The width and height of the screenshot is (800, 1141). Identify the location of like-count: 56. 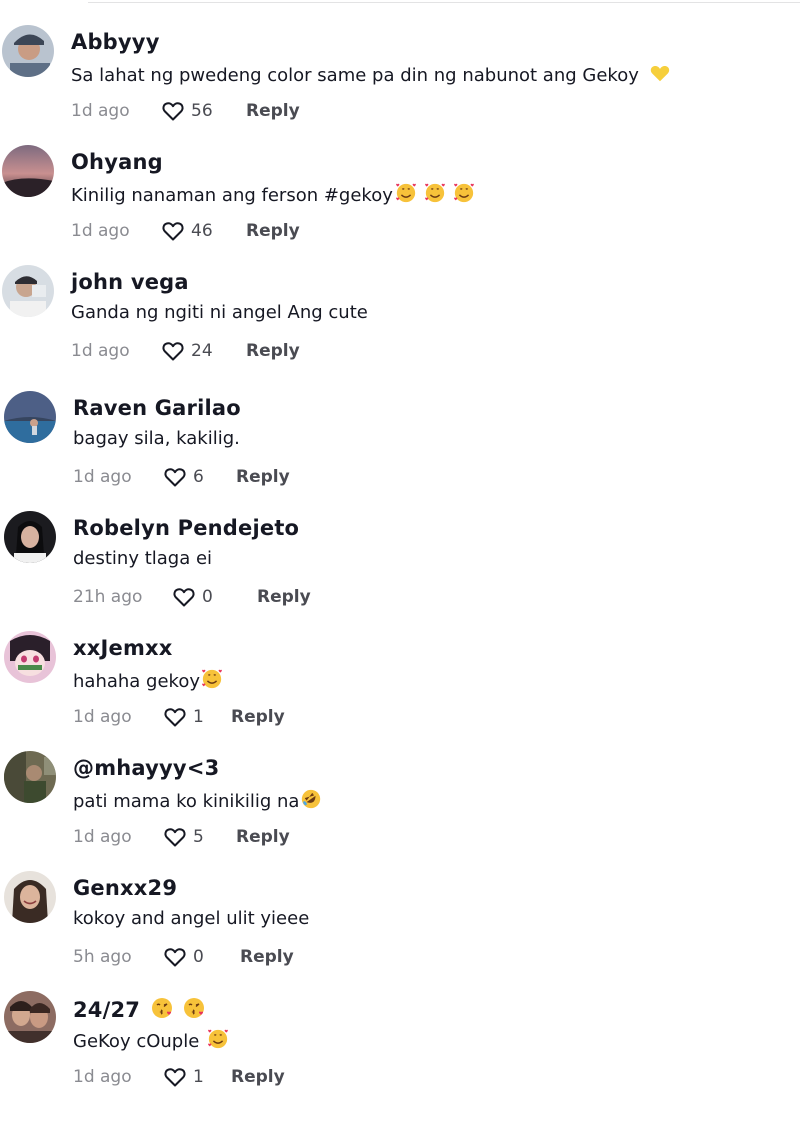
(202, 111).